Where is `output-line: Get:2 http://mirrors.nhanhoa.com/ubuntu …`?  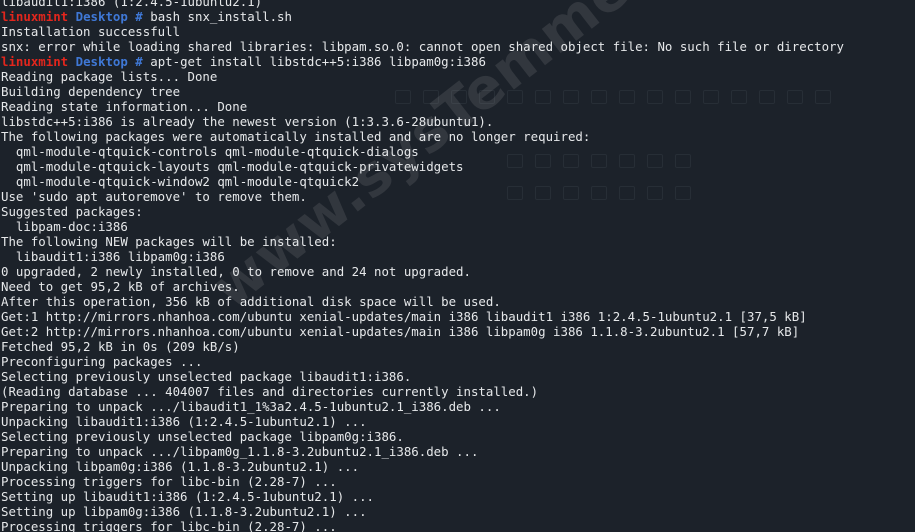
output-line: Get:2 http://mirrors.nhanhoa.com/ubuntu … is located at coordinates (400, 331).